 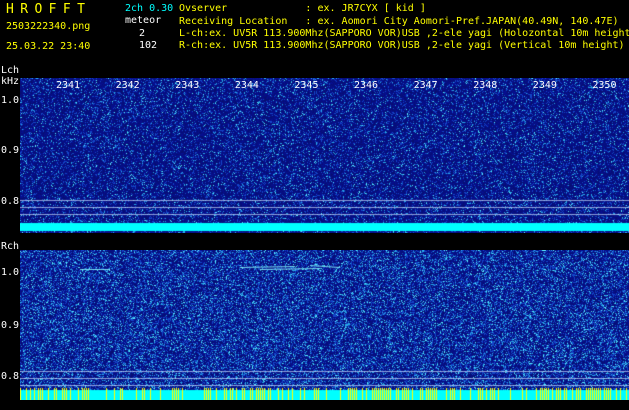 I want to click on observer-line: Ovserver : ex. JR7CYX [ kid ], so click(x=302, y=8).